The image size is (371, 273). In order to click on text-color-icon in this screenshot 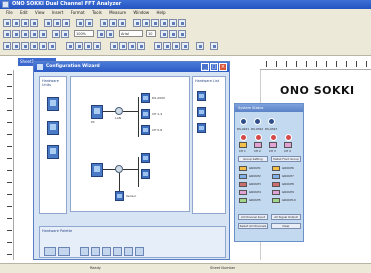, I will do `click(164, 34)`.